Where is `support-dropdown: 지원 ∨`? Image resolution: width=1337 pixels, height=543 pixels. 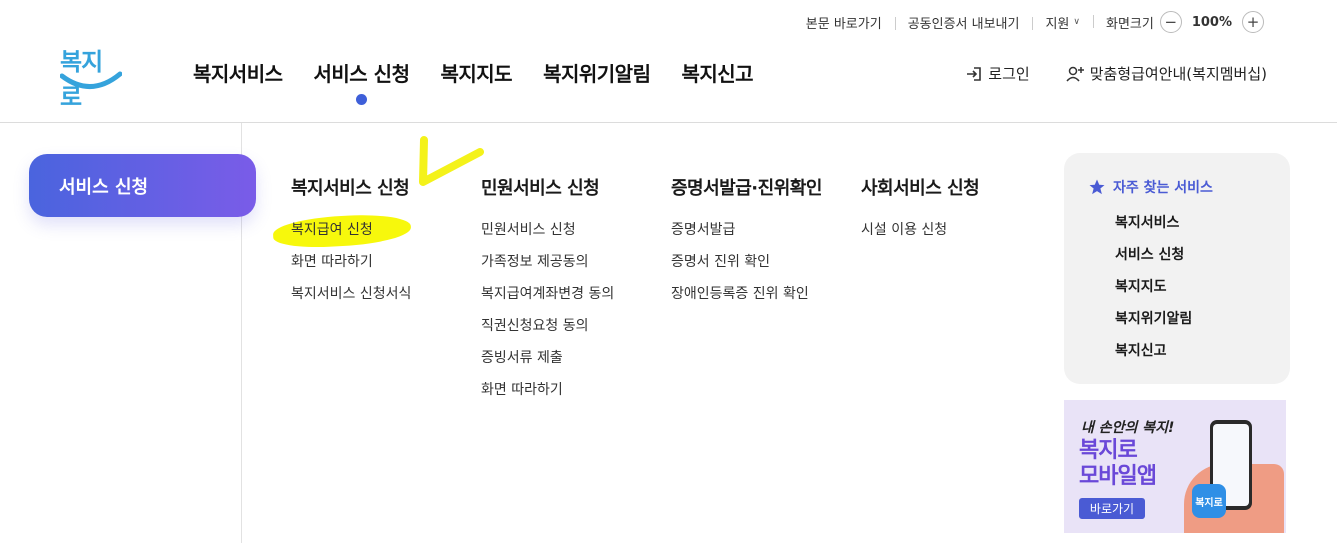
support-dropdown: 지원 ∨ is located at coordinates (1062, 22).